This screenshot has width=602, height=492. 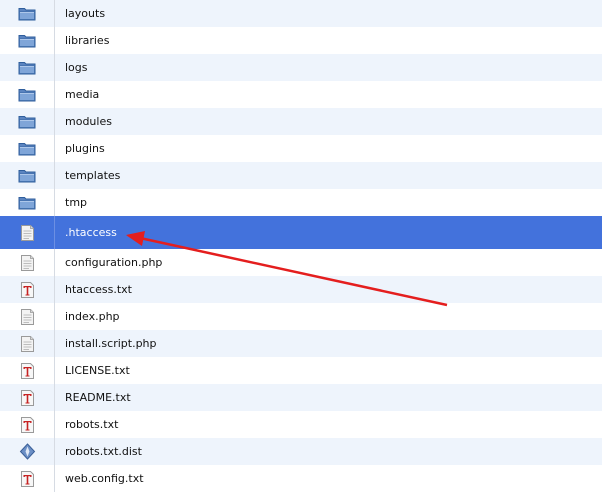 What do you see at coordinates (82, 40) in the screenshot?
I see `file-name: libraries` at bounding box center [82, 40].